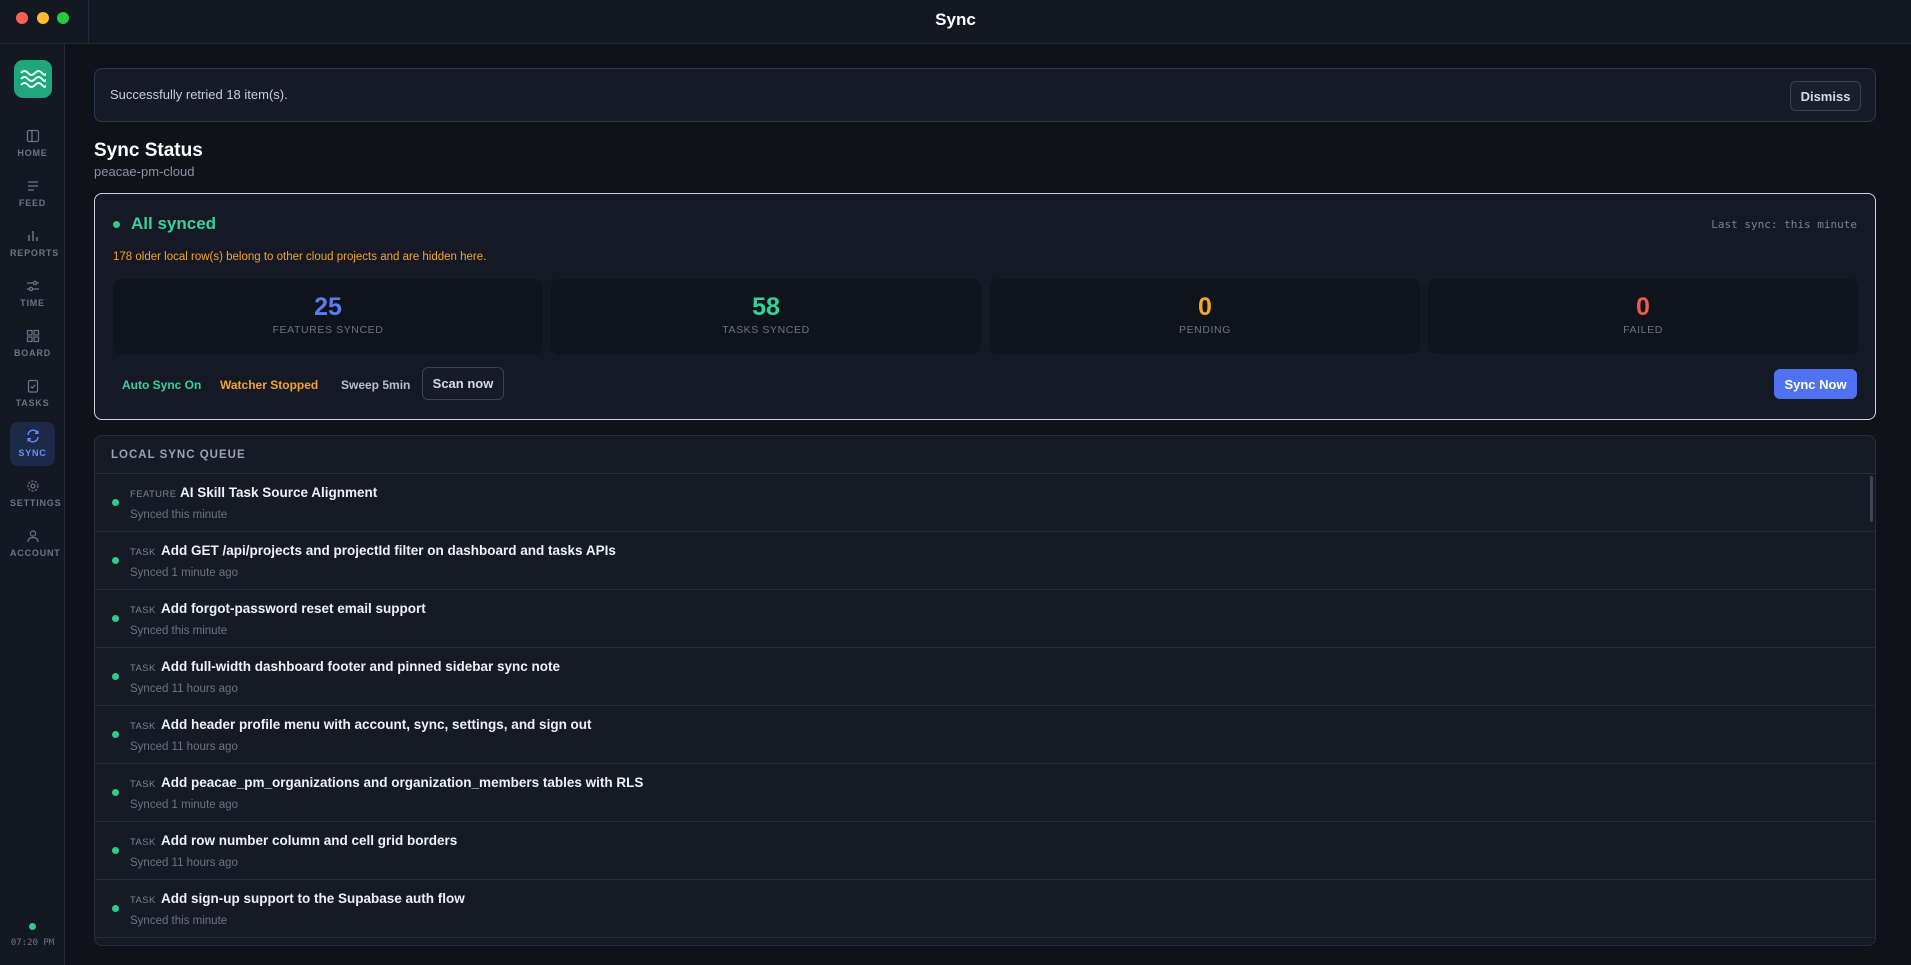 The width and height of the screenshot is (1911, 965). What do you see at coordinates (32, 926) in the screenshot?
I see `connection-status-dot` at bounding box center [32, 926].